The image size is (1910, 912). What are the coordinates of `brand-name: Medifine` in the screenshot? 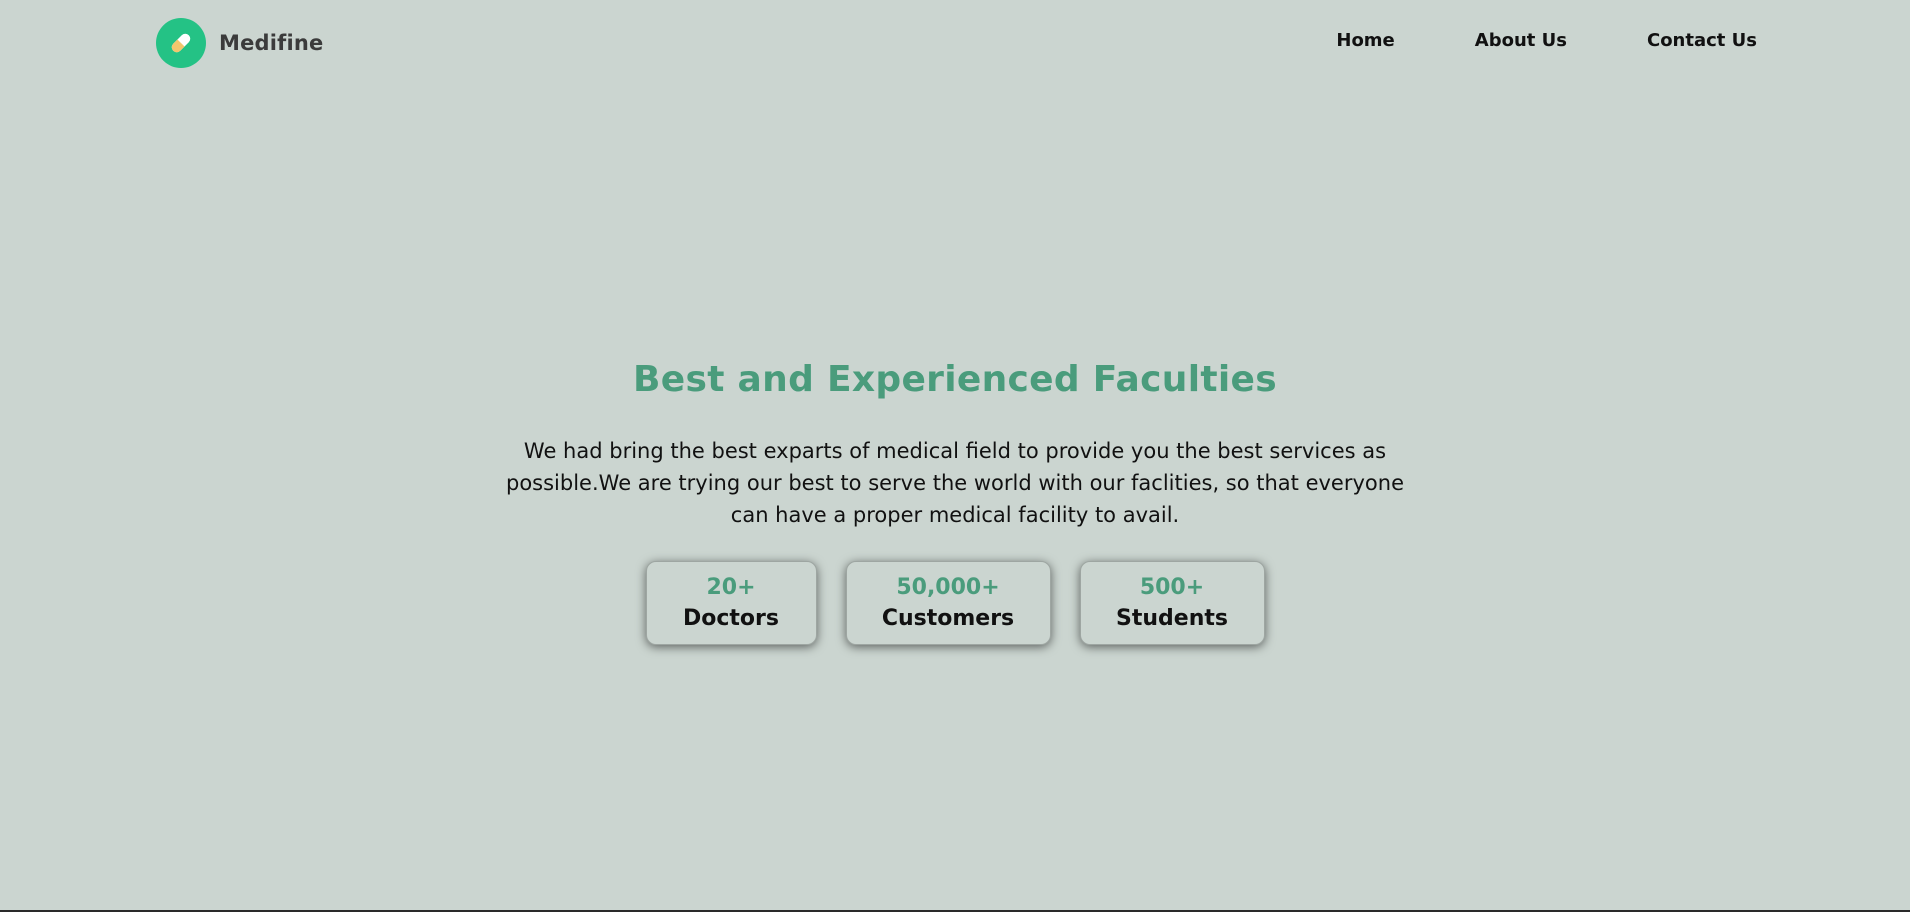 It's located at (271, 43).